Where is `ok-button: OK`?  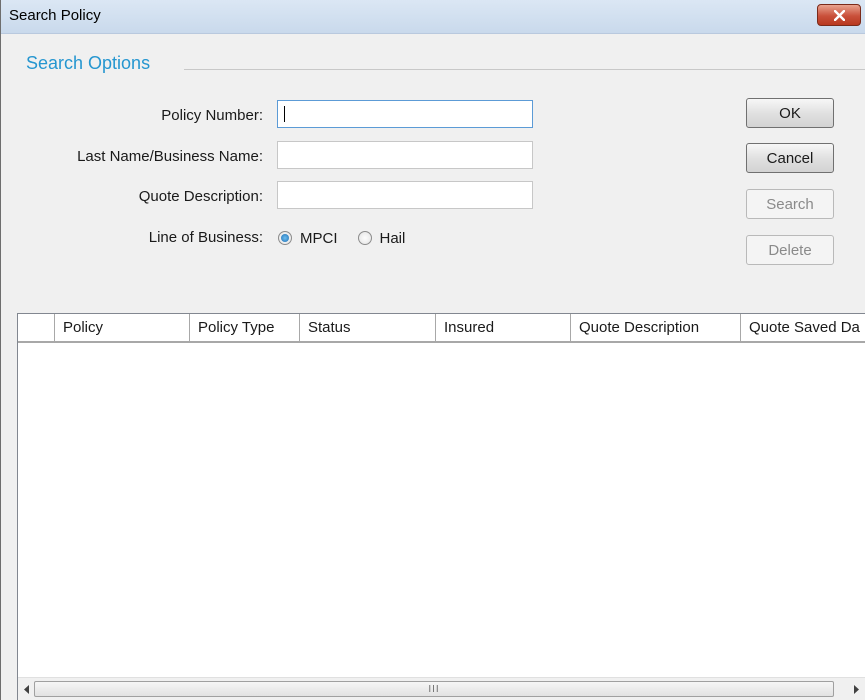 ok-button: OK is located at coordinates (790, 113).